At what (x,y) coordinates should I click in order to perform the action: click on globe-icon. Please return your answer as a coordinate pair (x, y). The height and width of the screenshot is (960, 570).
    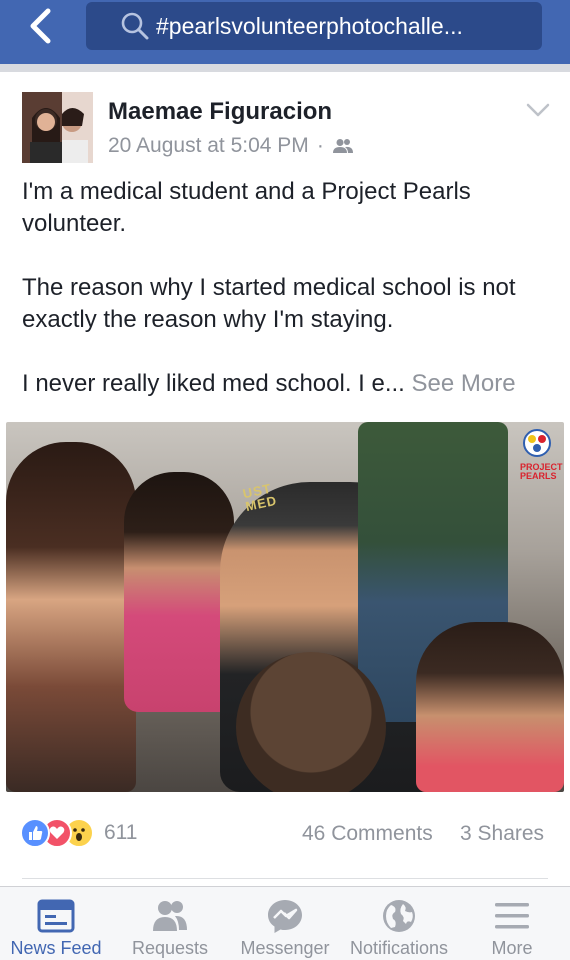
    Looking at the image, I should click on (399, 916).